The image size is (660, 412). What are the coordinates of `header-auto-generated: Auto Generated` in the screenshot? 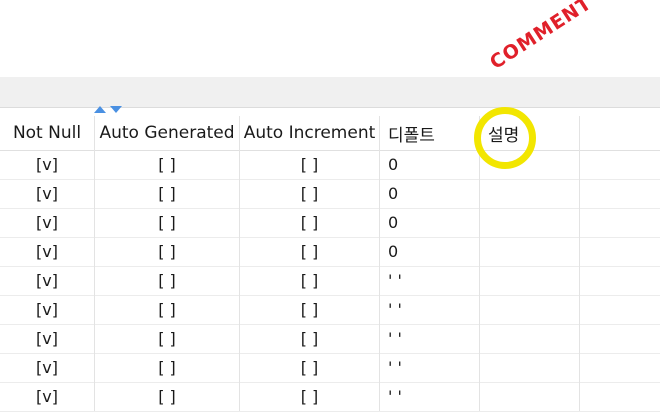 It's located at (167, 133).